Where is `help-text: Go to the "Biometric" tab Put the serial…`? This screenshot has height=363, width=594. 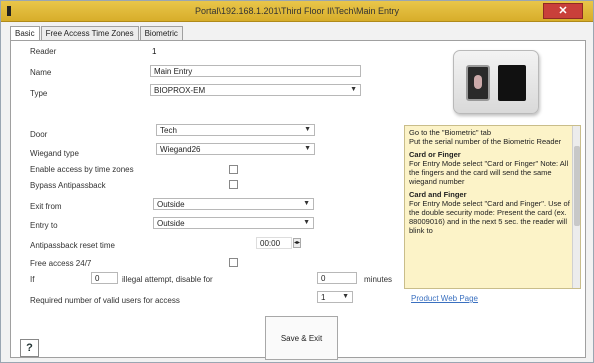
help-text: Go to the "Biometric" tab Put the serial… is located at coordinates (491, 183).